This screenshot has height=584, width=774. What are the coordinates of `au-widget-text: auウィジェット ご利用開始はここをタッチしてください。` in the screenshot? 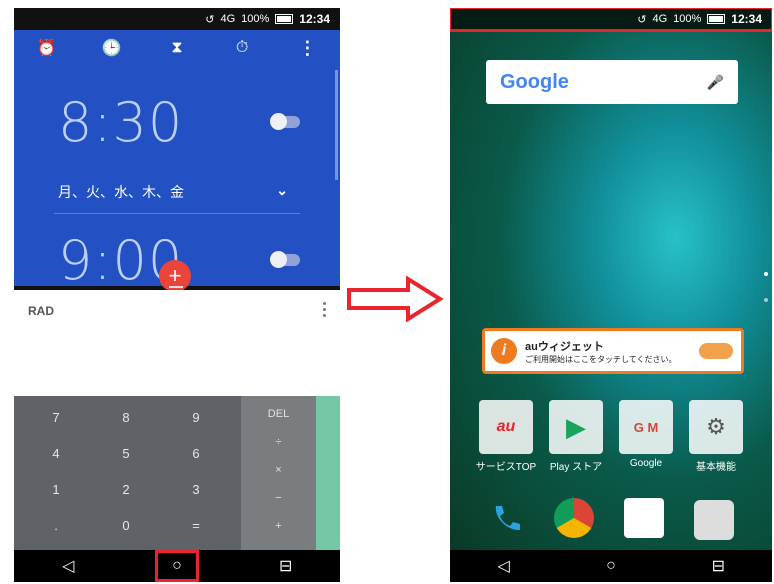 It's located at (601, 351).